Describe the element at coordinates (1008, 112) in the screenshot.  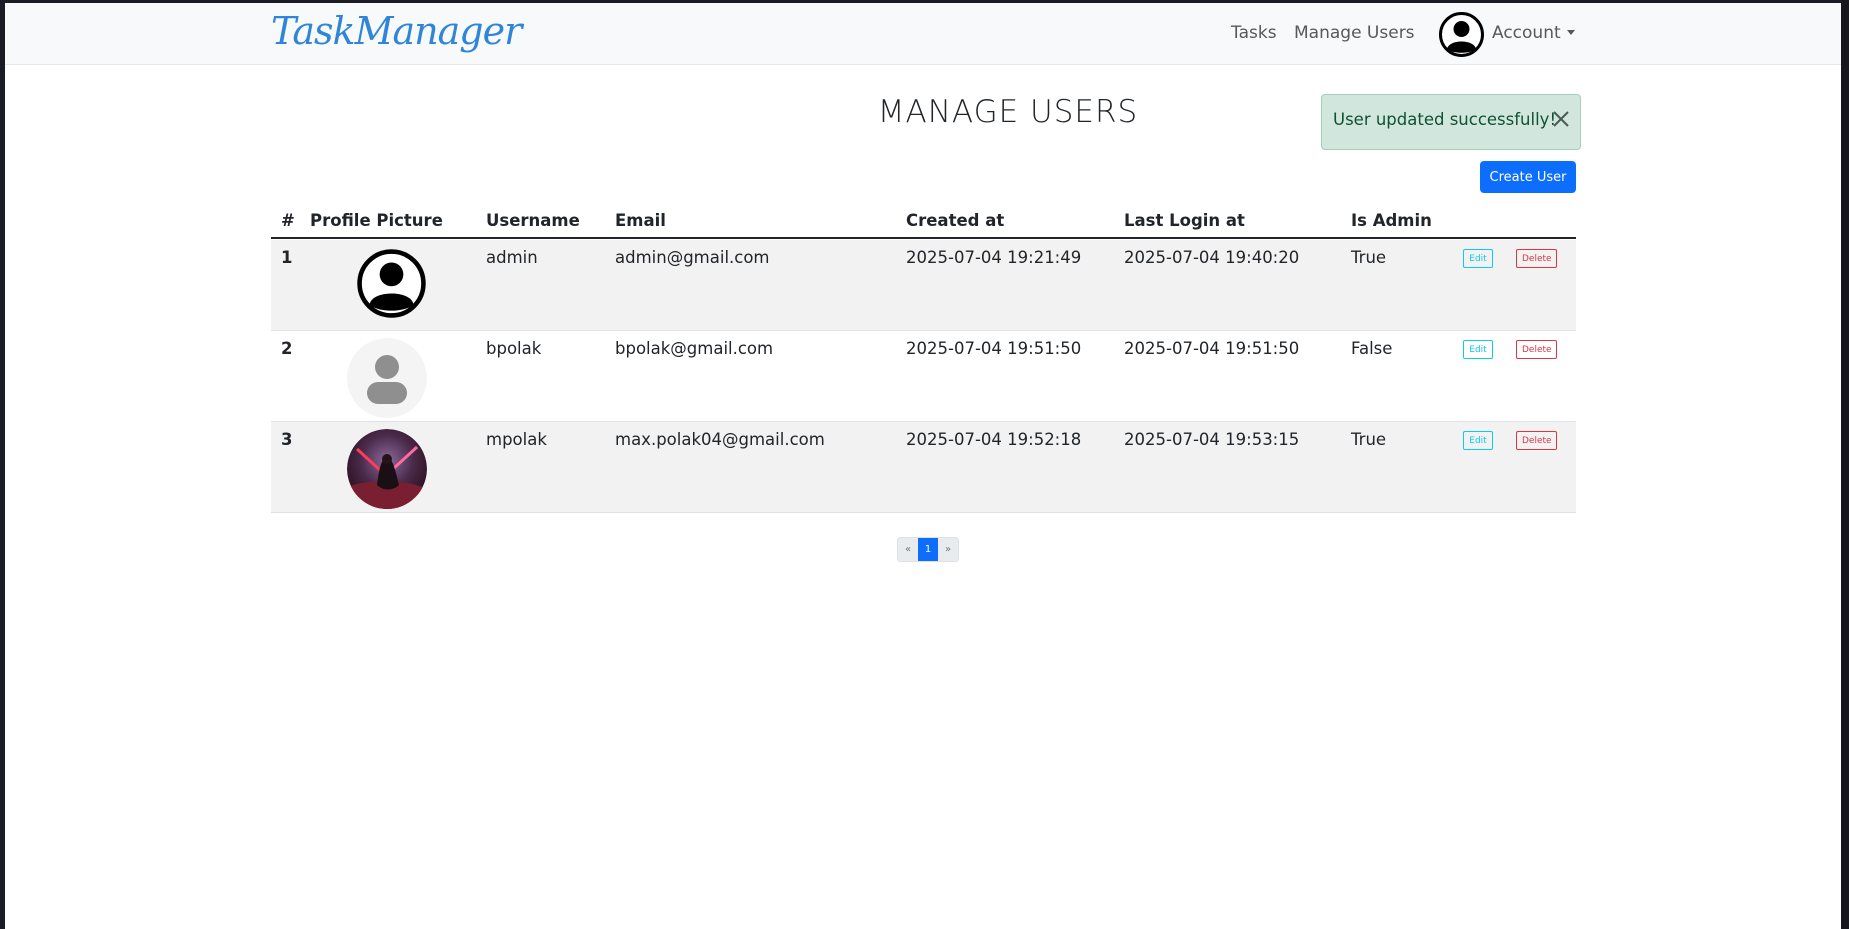
I see `page-title-text: MANAGE USERS` at that location.